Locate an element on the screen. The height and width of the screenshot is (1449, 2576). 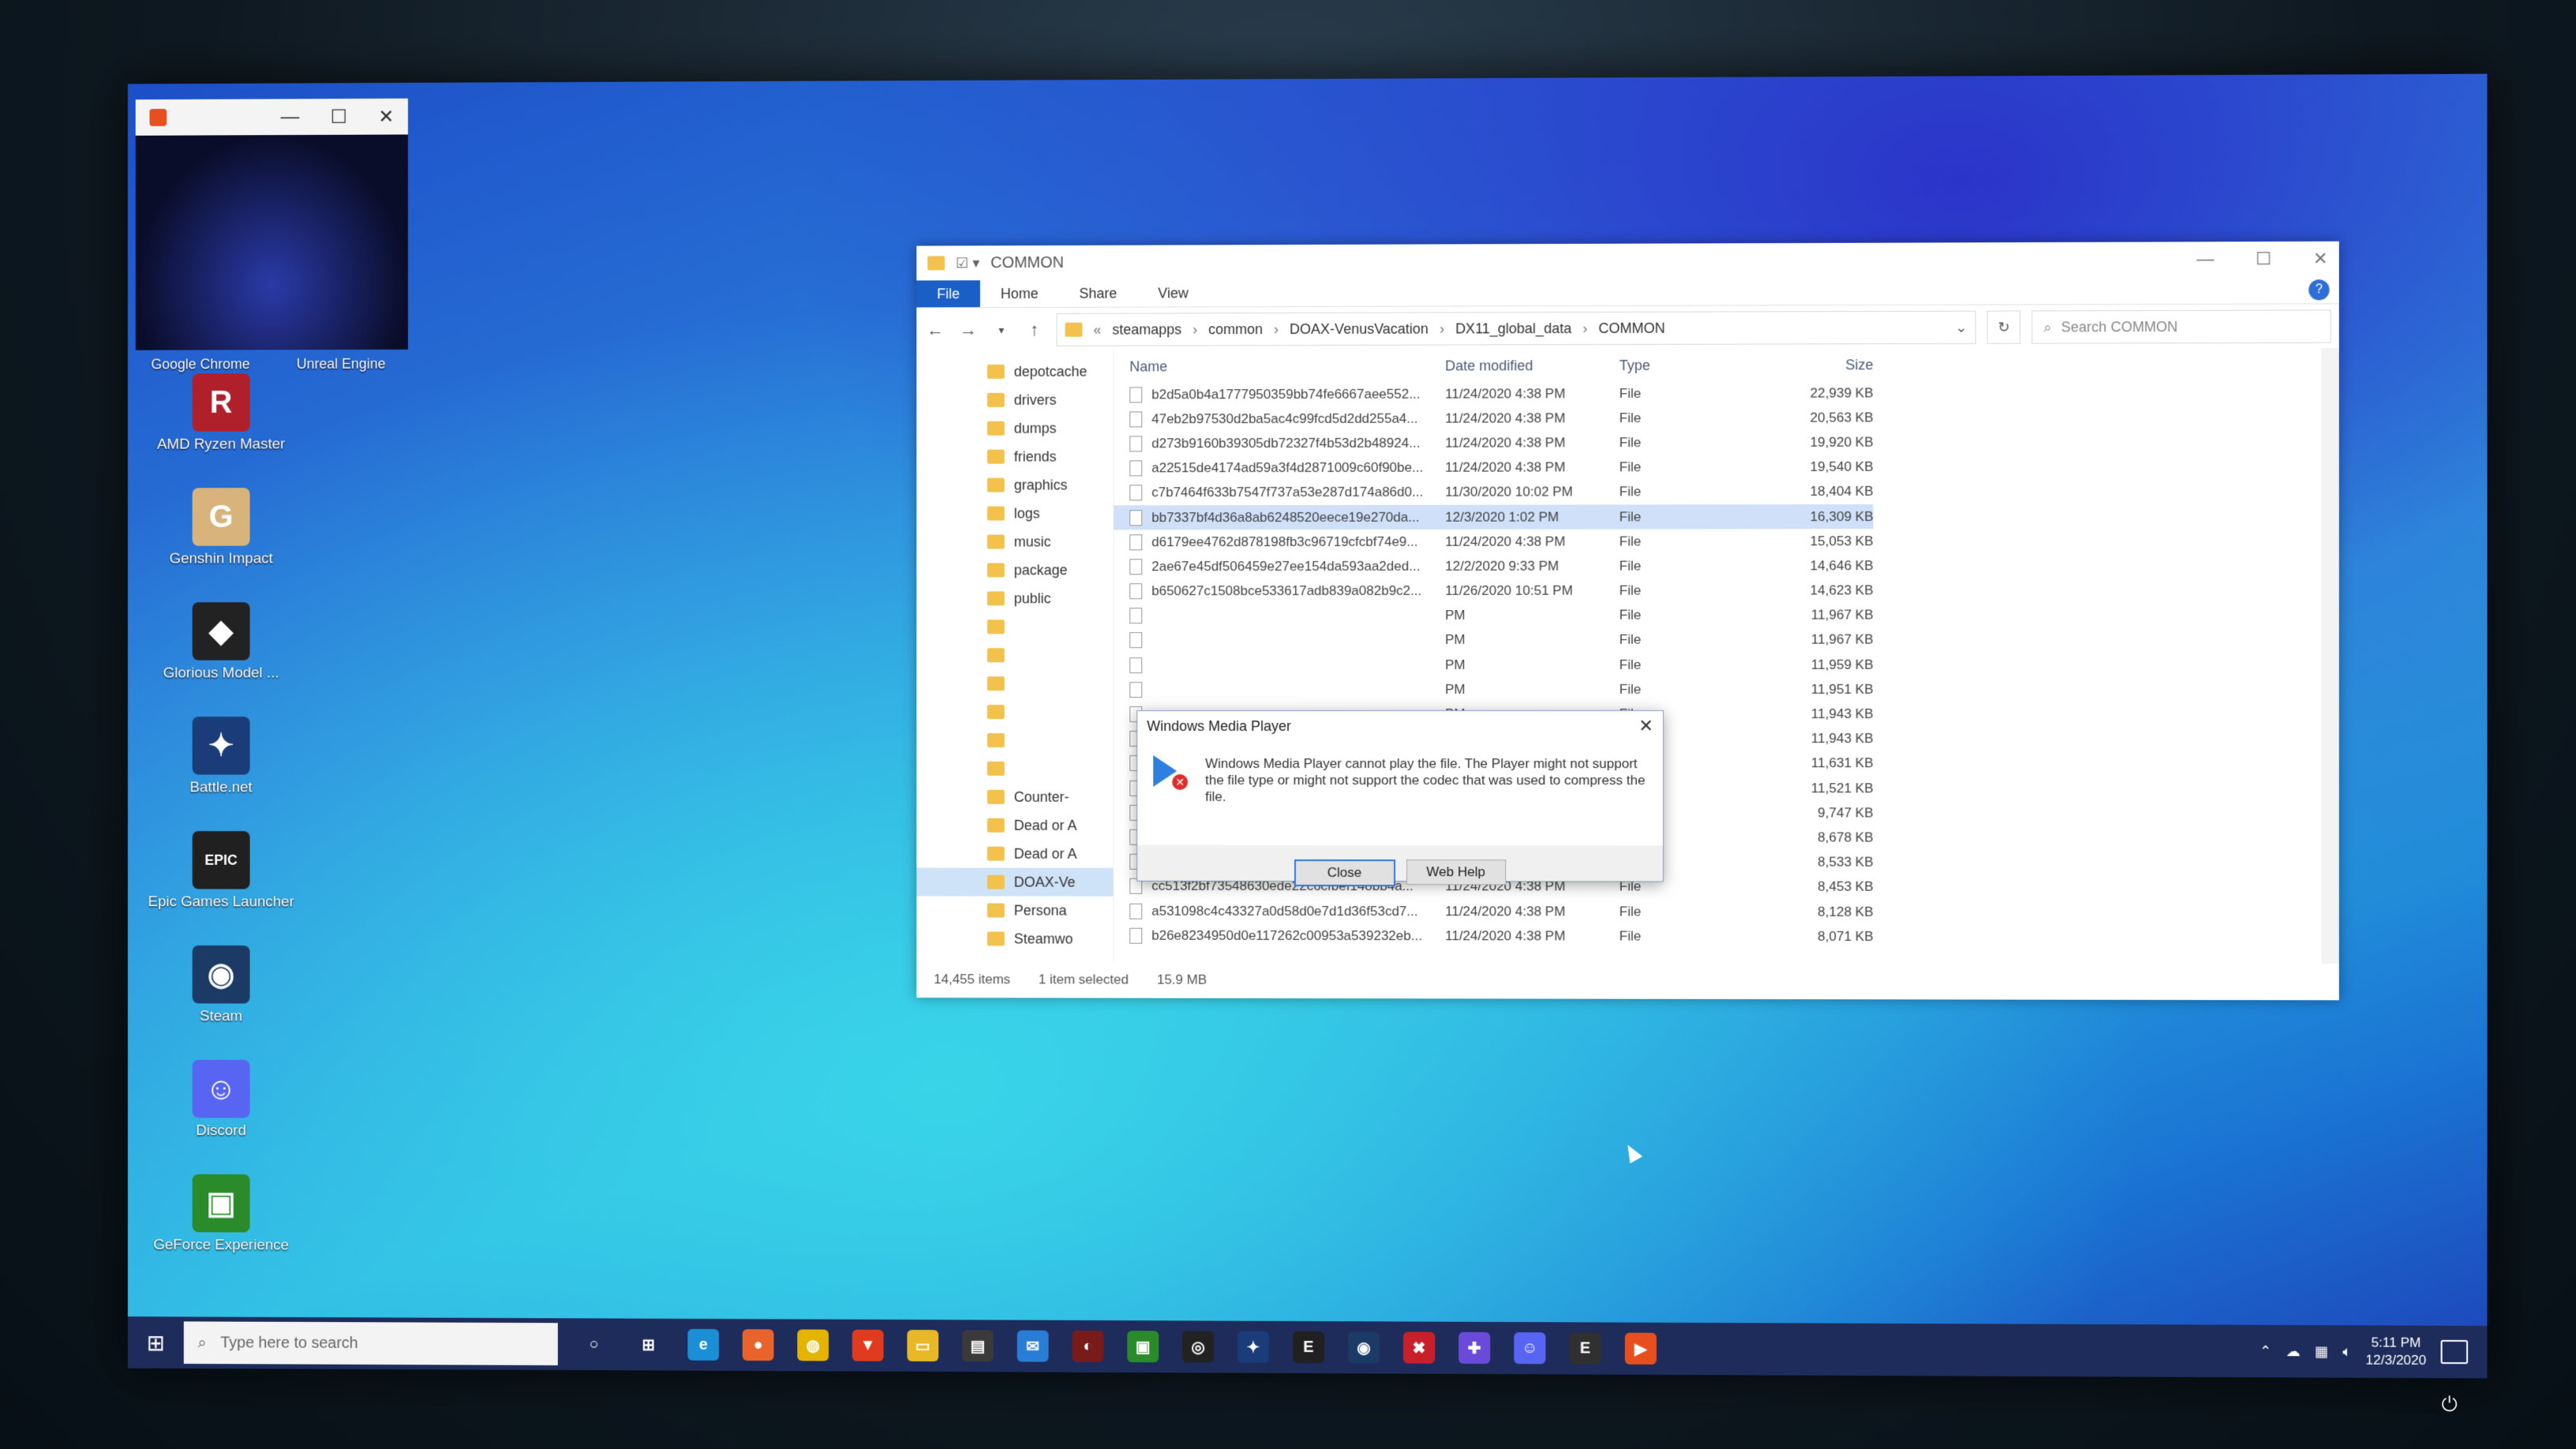
close-button: Close is located at coordinates (1344, 872).